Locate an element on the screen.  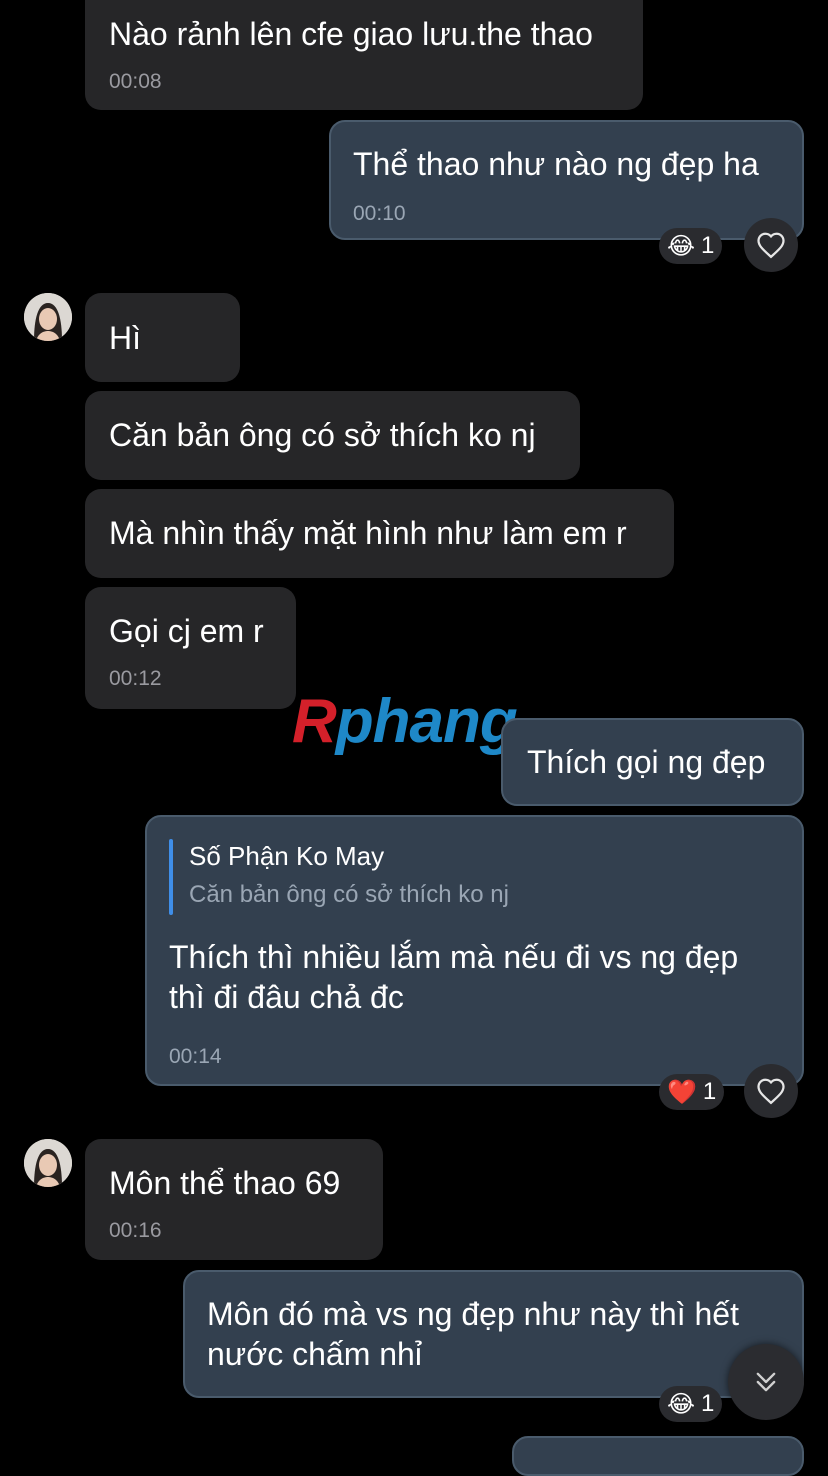
message-bubble-incoming: Gọi cj em r 00:12 is located at coordinates (190, 648).